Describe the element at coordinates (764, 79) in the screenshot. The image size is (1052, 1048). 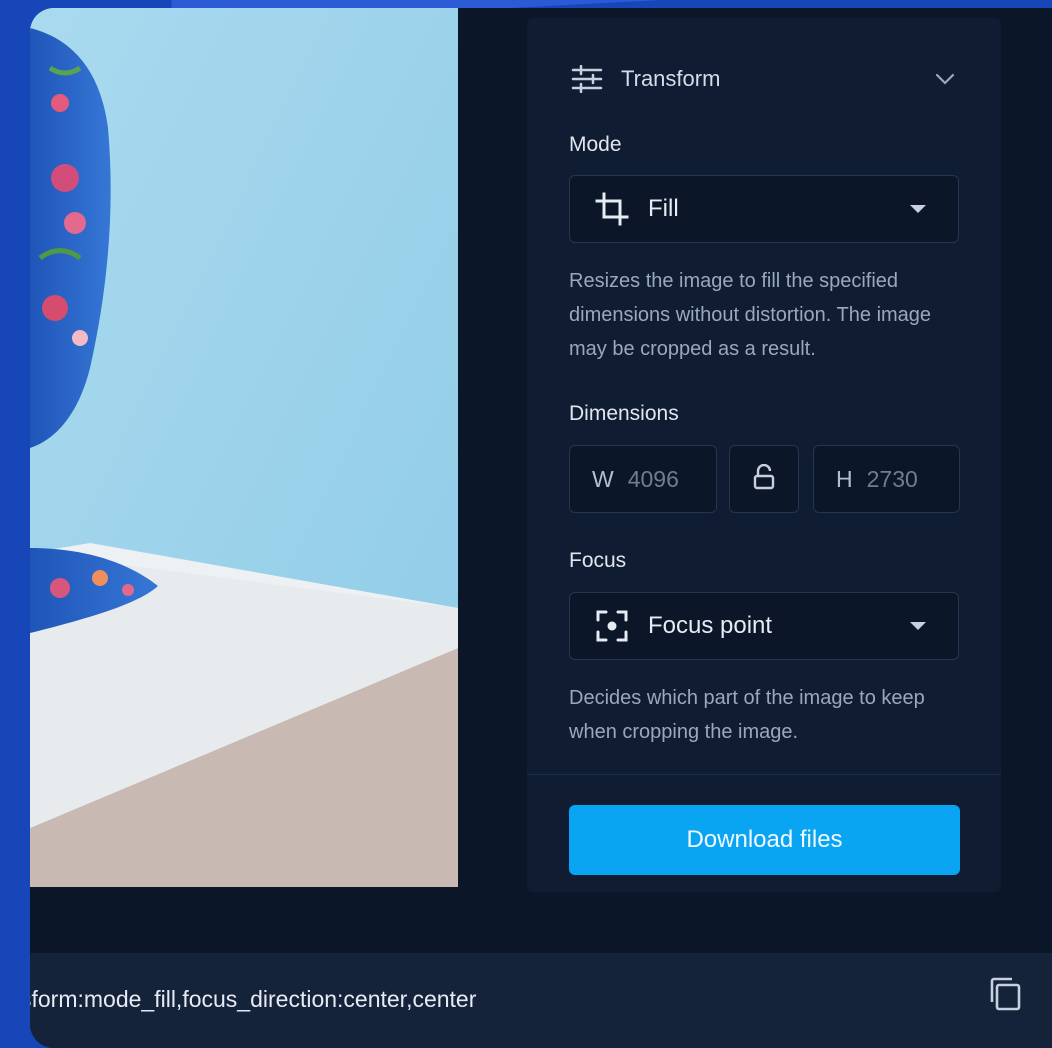
I see `transform-section-header: Transform` at that location.